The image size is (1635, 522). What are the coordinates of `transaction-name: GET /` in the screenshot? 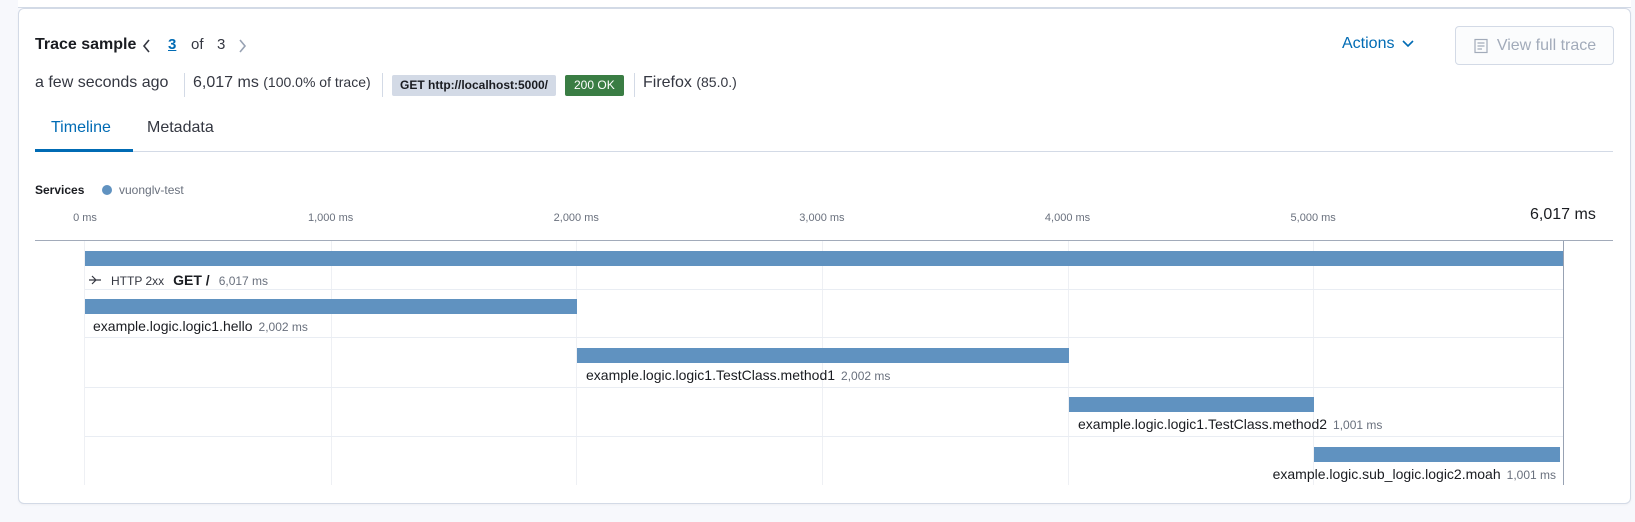 It's located at (191, 280).